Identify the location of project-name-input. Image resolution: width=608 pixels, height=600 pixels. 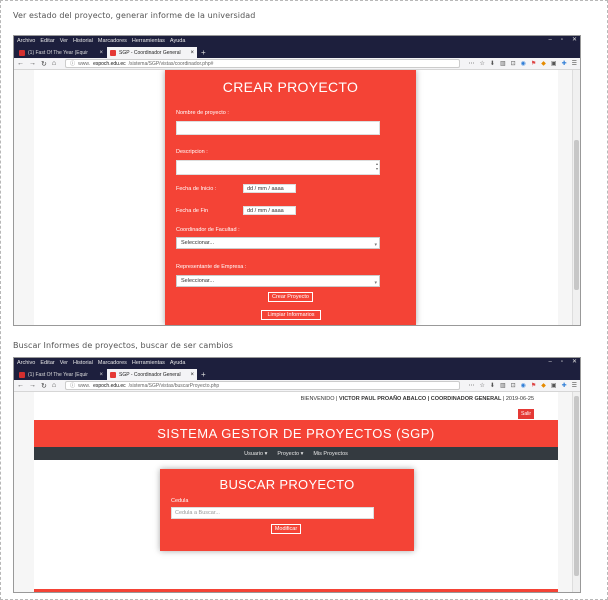
(278, 128).